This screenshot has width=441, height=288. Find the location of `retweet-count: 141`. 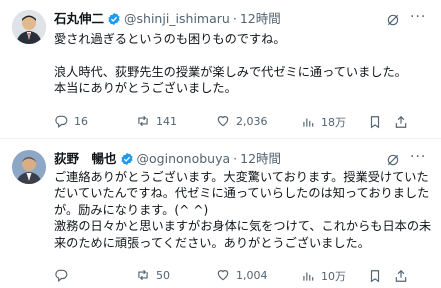

retweet-count: 141 is located at coordinates (166, 121).